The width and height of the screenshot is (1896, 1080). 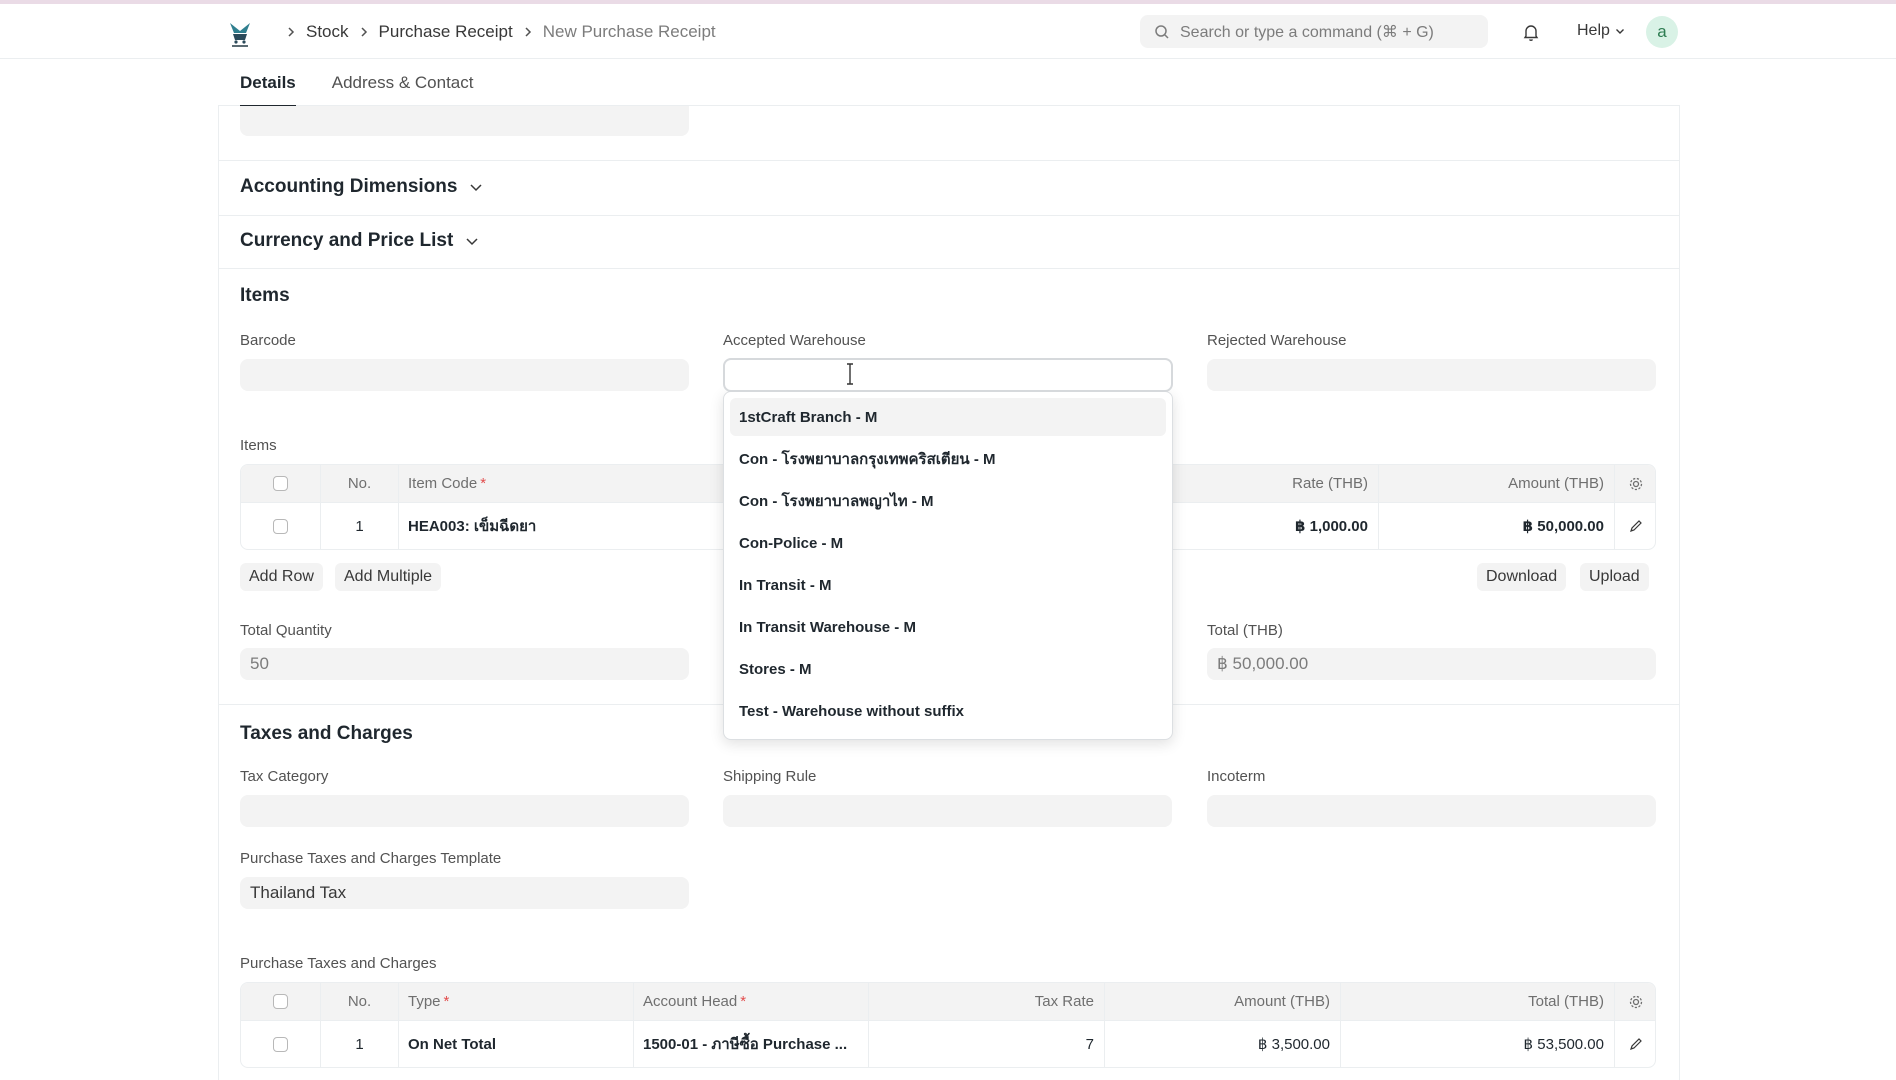 I want to click on form-tabs: Details Address & Contact, so click(x=949, y=83).